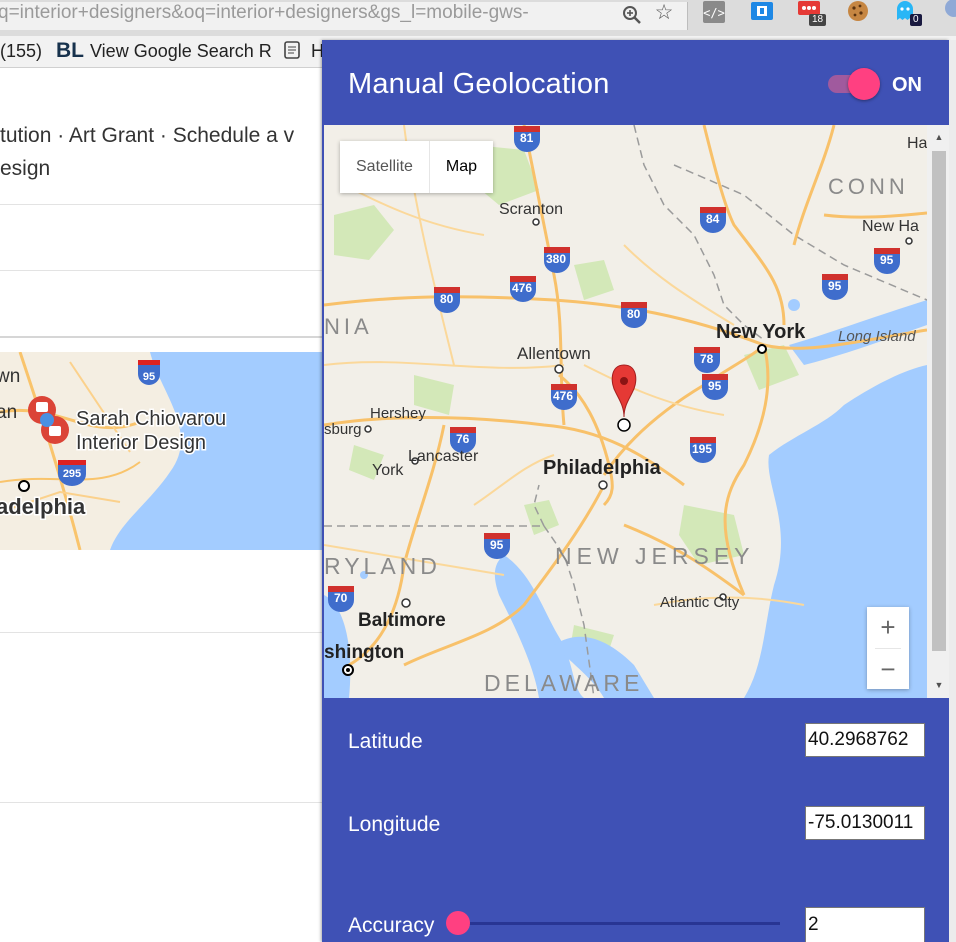 The image size is (956, 942). I want to click on location-pin-marker, so click(624, 398).